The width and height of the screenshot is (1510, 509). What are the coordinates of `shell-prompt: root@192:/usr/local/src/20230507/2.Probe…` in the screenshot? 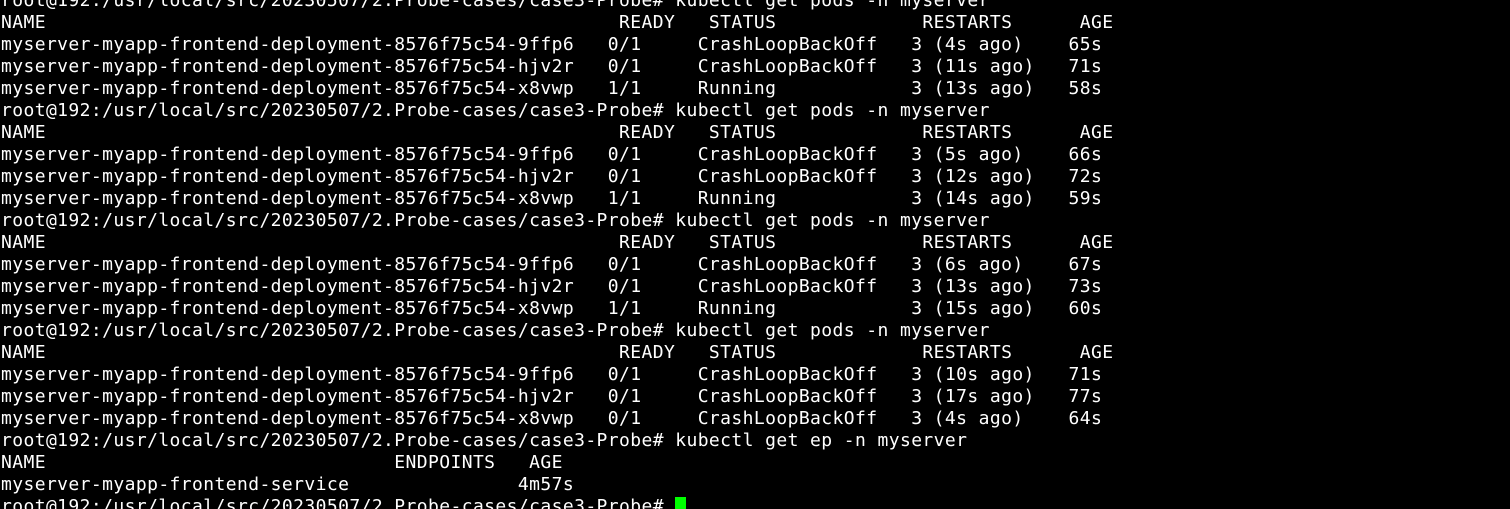 It's located at (338, 502).